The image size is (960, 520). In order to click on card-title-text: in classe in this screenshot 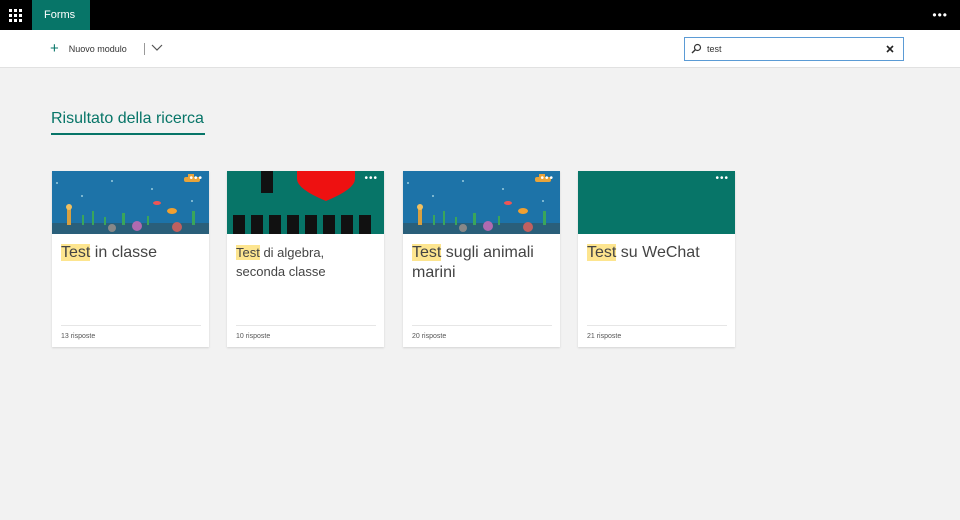, I will do `click(124, 252)`.